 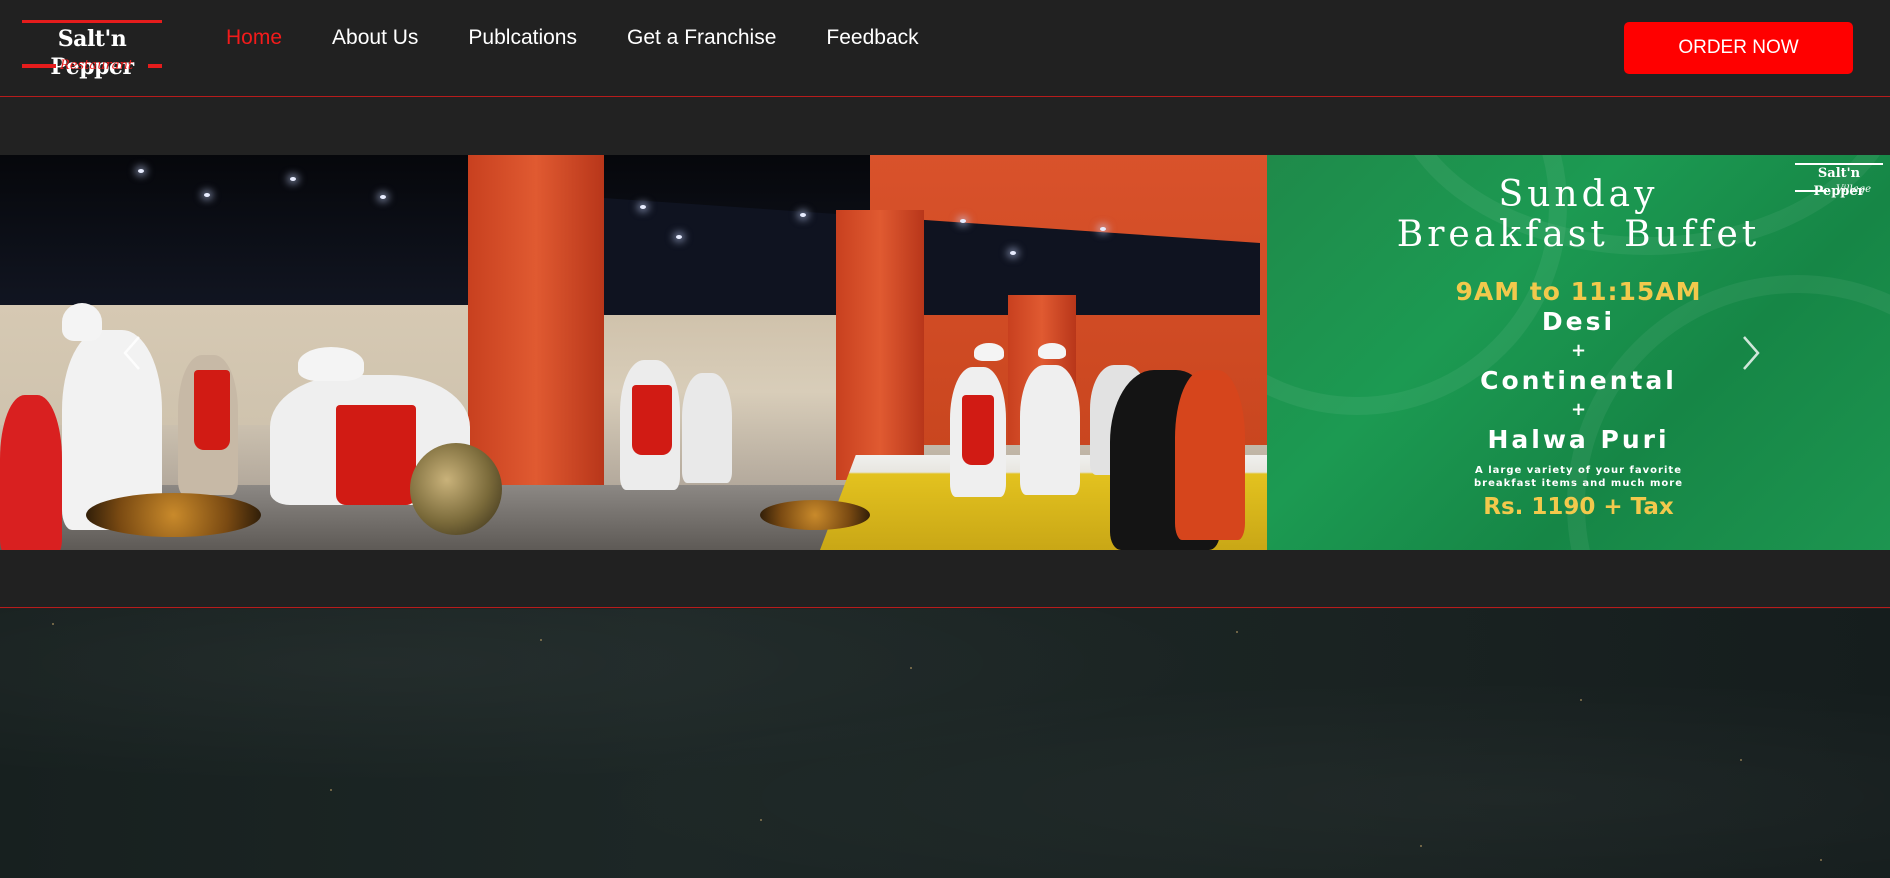 What do you see at coordinates (815, 515) in the screenshot?
I see `serving-bowl` at bounding box center [815, 515].